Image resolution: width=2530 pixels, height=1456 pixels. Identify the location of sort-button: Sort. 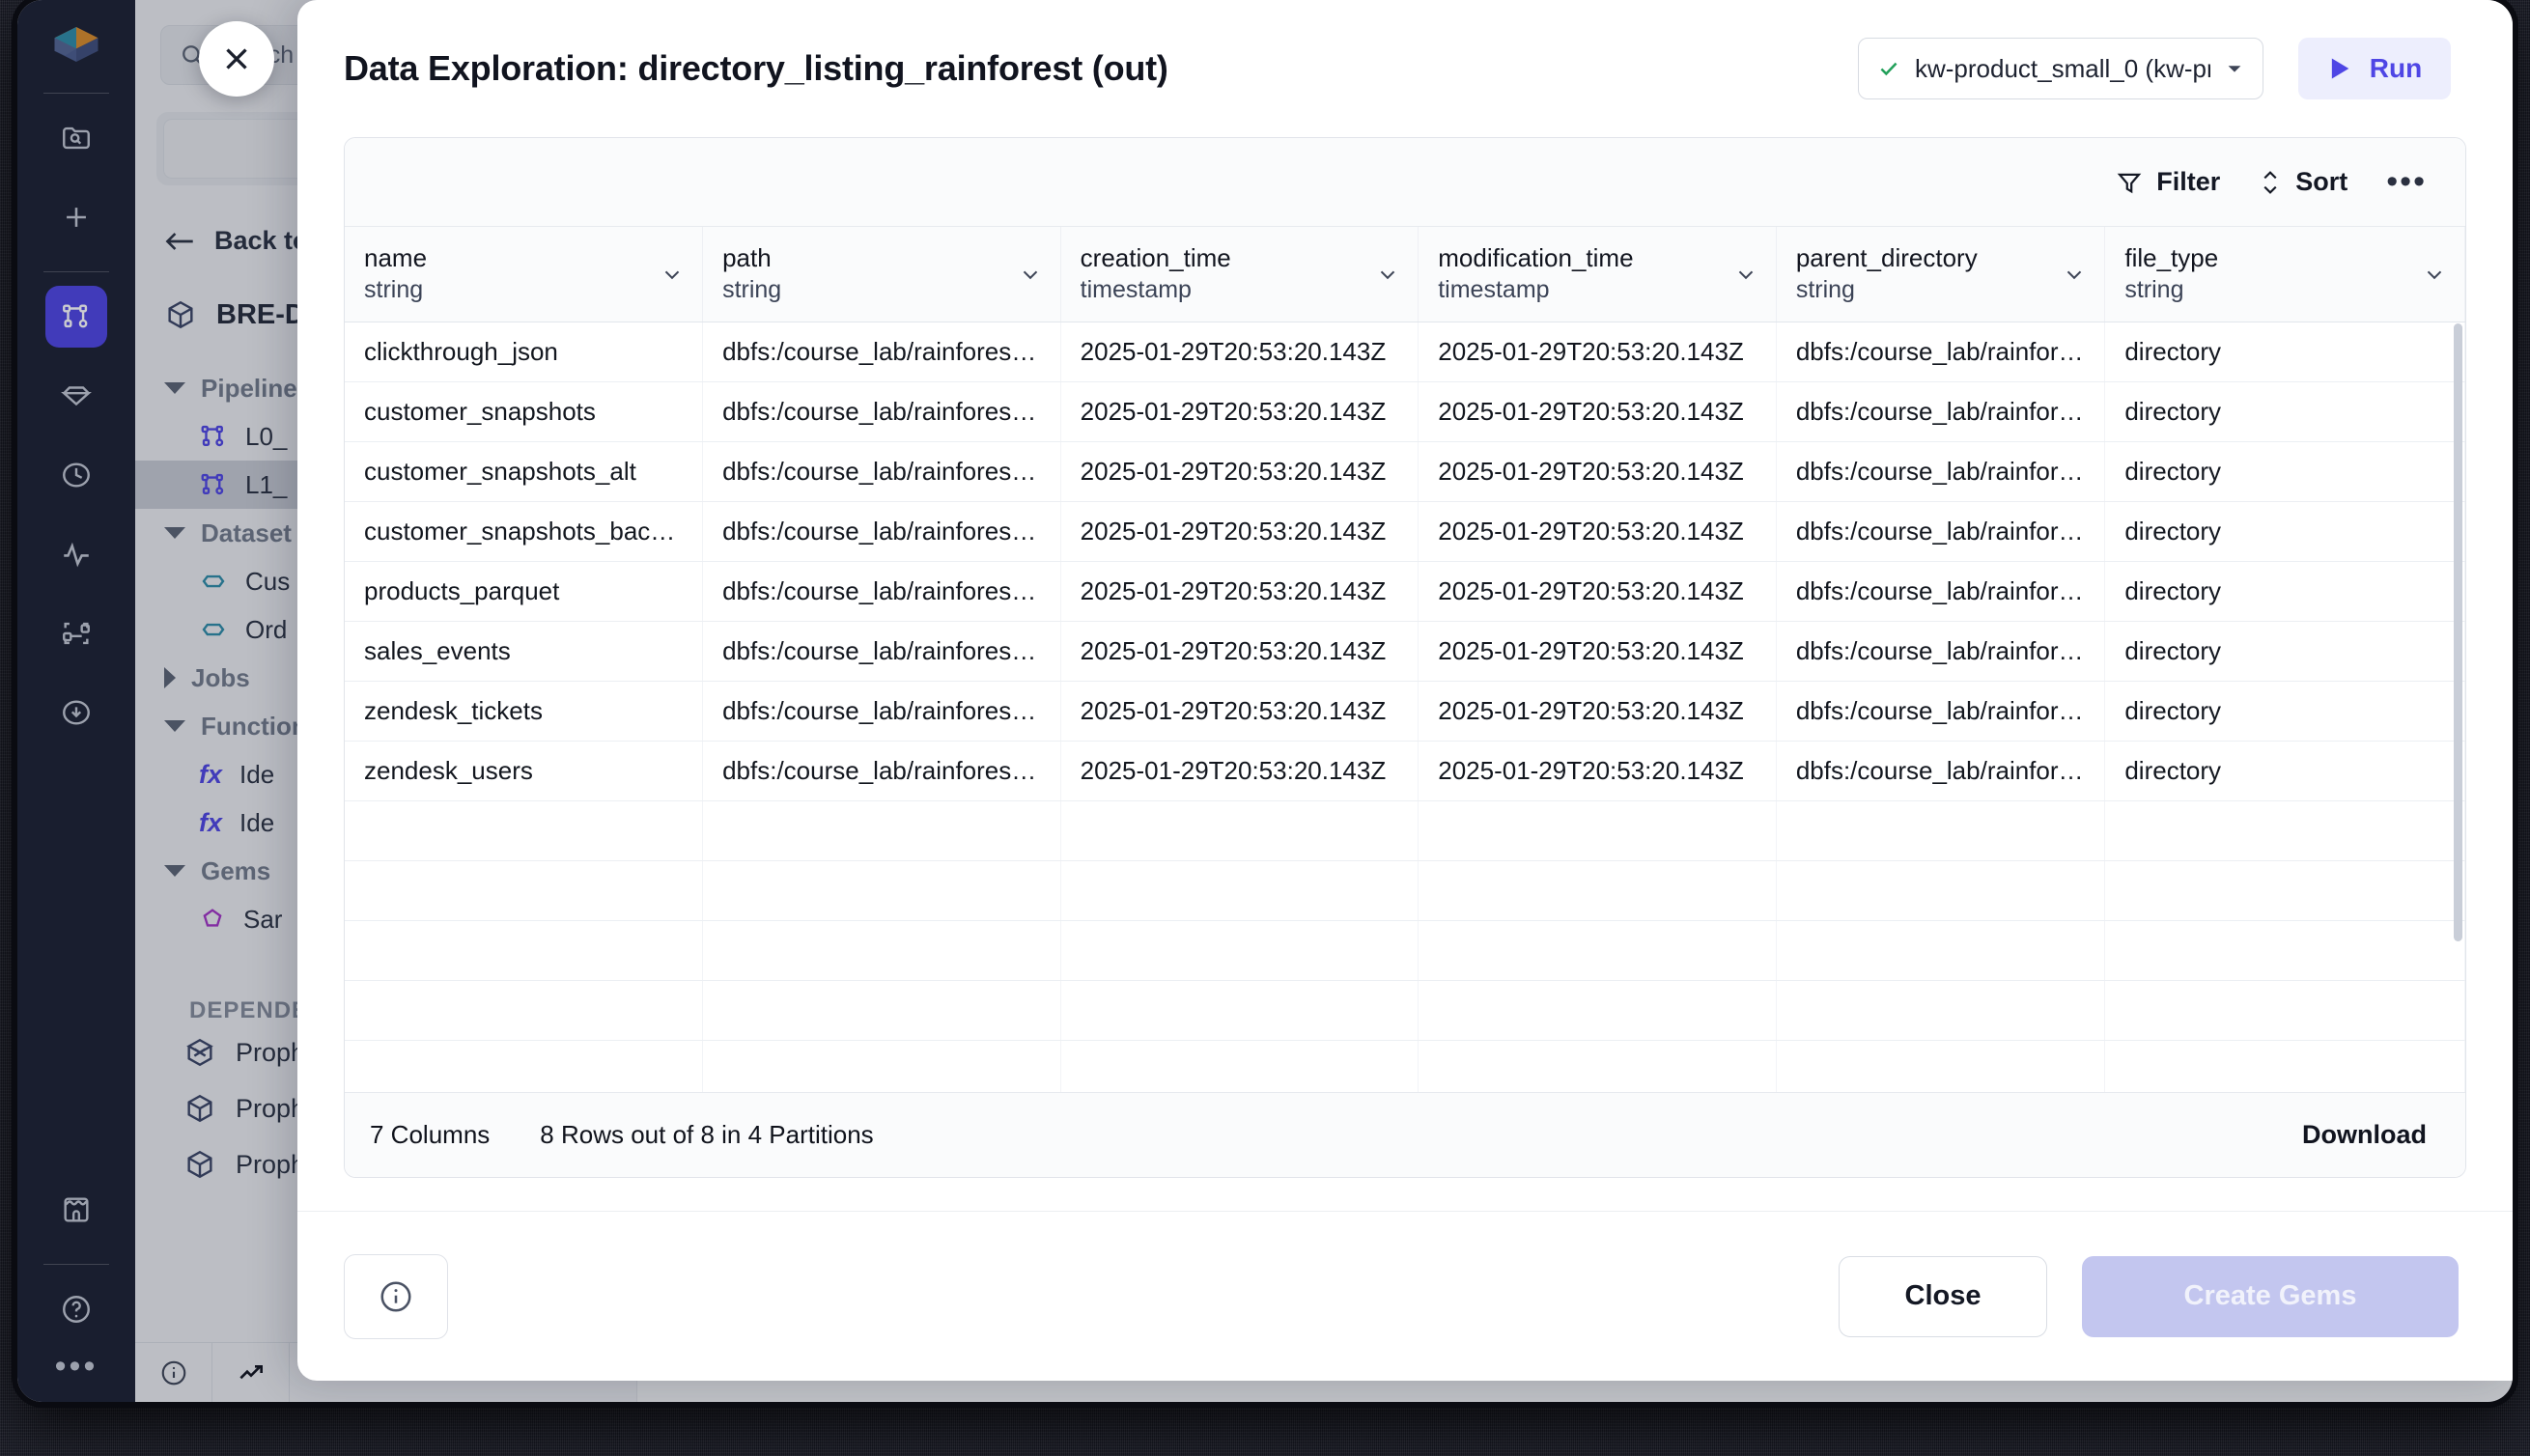
(2303, 182).